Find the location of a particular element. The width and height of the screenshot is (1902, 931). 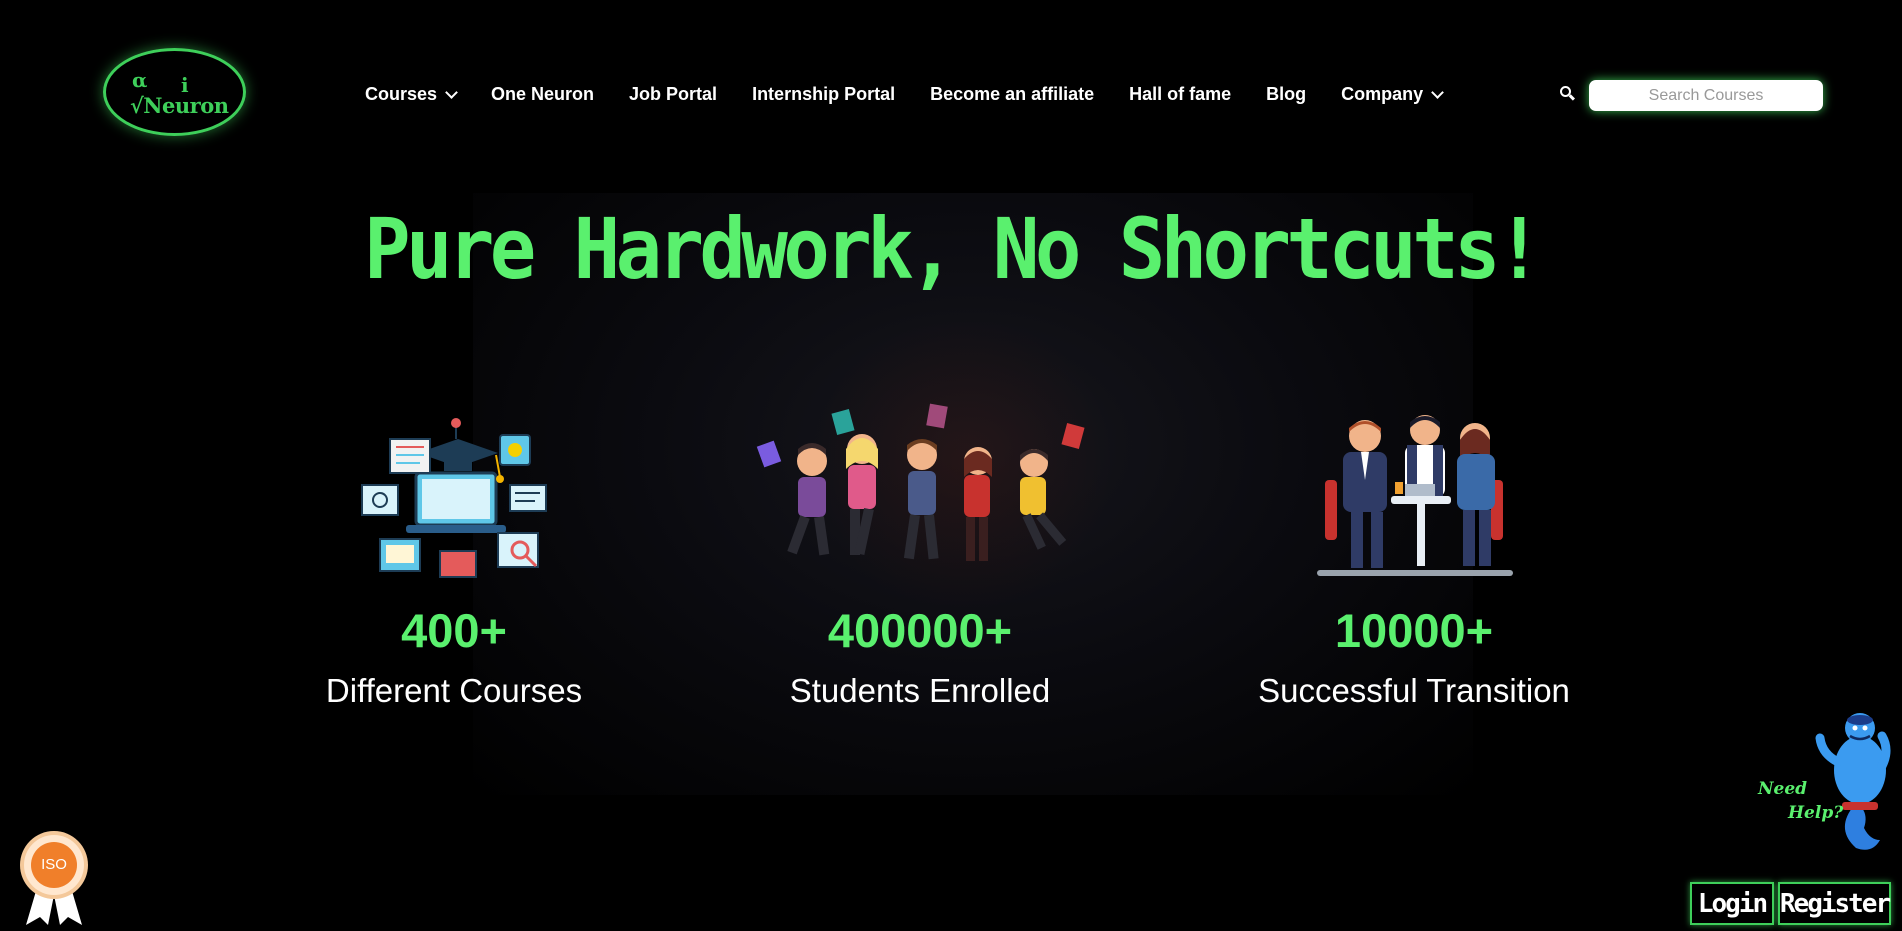

nav-one-neuron: One Neuron is located at coordinates (542, 94).